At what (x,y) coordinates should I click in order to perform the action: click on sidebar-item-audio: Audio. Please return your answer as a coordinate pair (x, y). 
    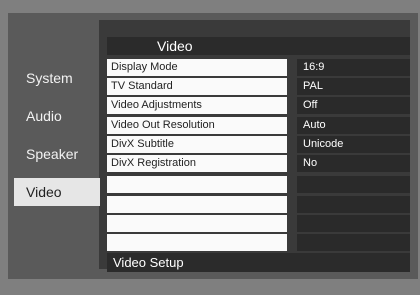
    Looking at the image, I should click on (56, 116).